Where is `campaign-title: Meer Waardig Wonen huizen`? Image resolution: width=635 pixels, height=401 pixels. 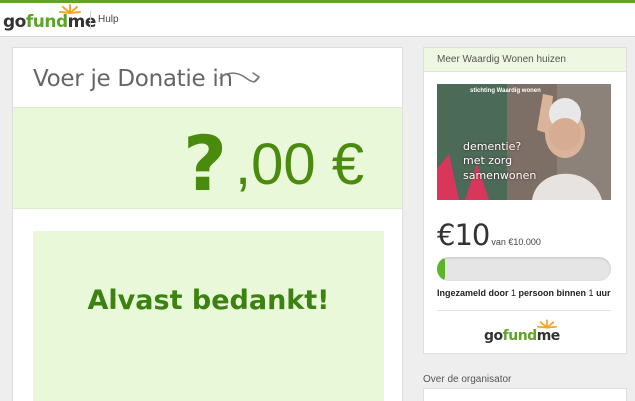 campaign-title: Meer Waardig Wonen huizen is located at coordinates (501, 59).